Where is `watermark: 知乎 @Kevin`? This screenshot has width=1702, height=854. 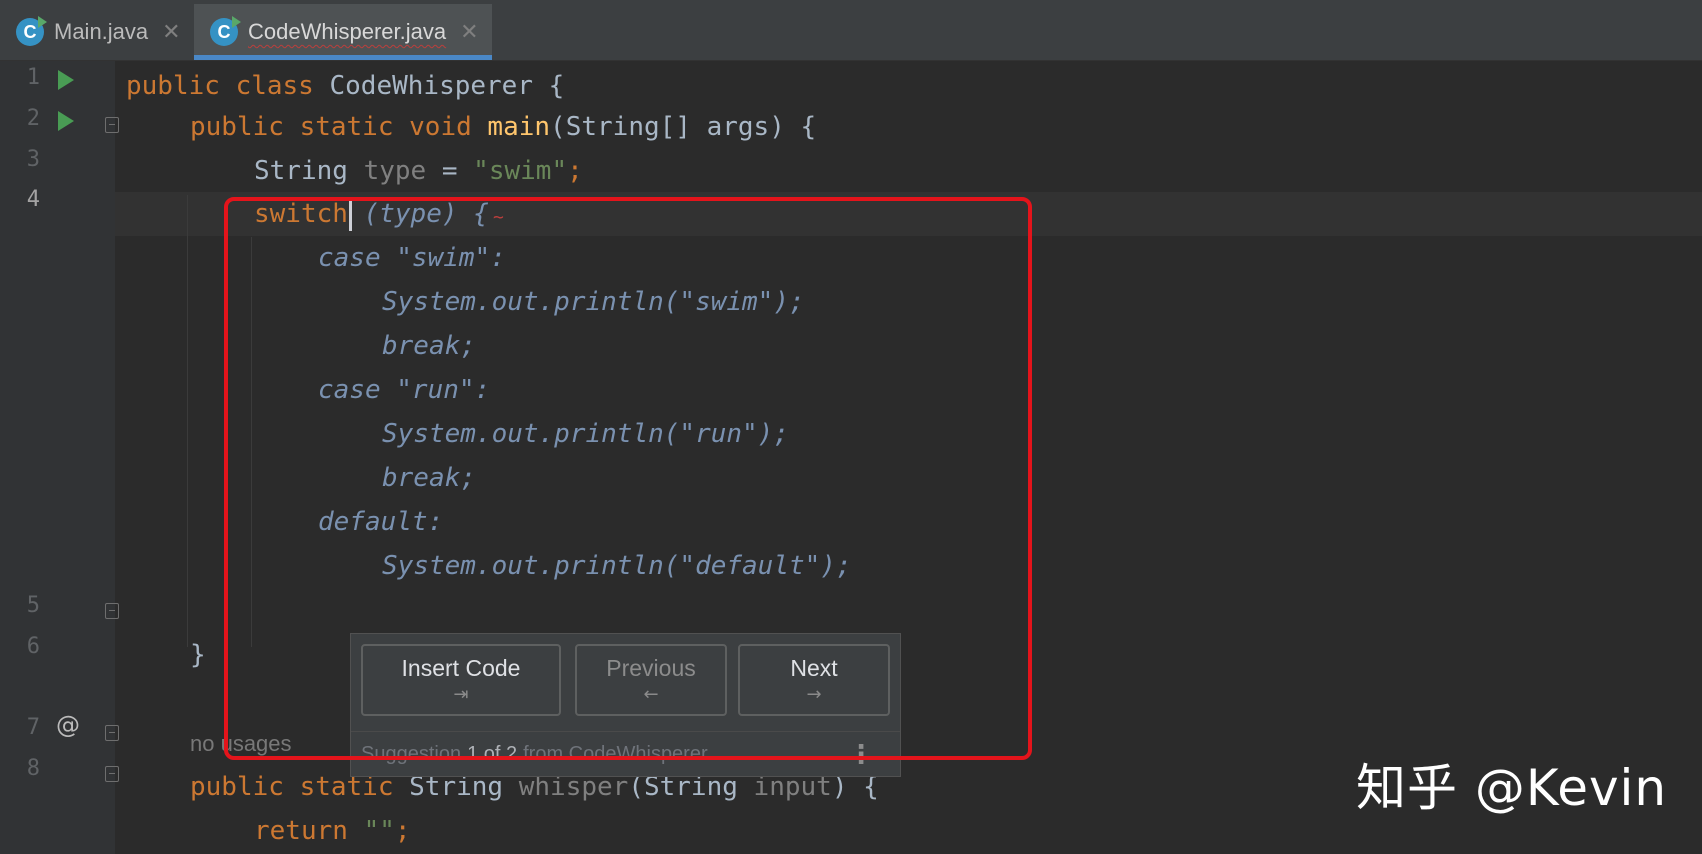
watermark: 知乎 @Kevin is located at coordinates (1512, 788).